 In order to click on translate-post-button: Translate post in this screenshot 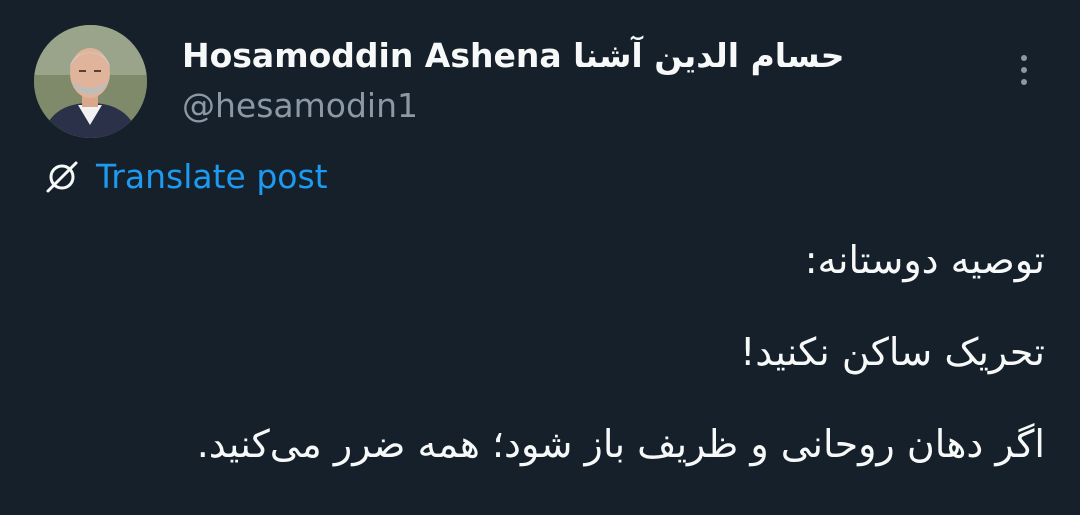, I will do `click(186, 177)`.